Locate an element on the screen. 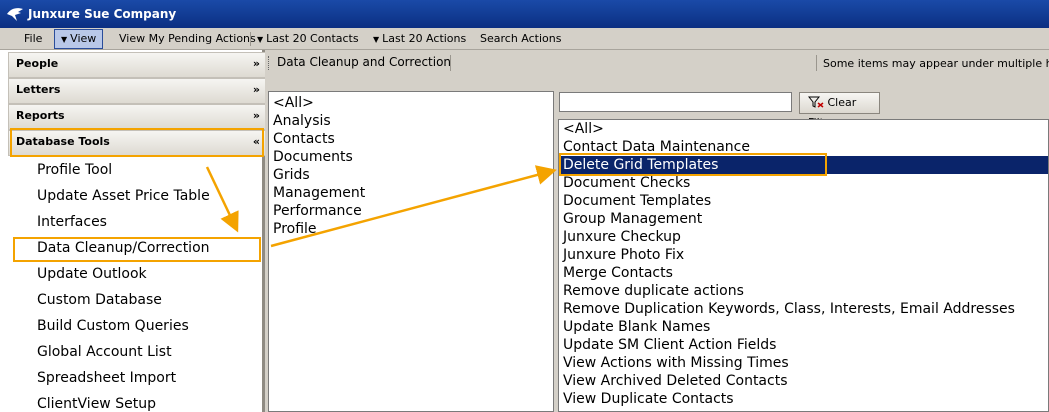 This screenshot has width=1049, height=412. arrow-to-delete-grid-templates is located at coordinates (413, 206).